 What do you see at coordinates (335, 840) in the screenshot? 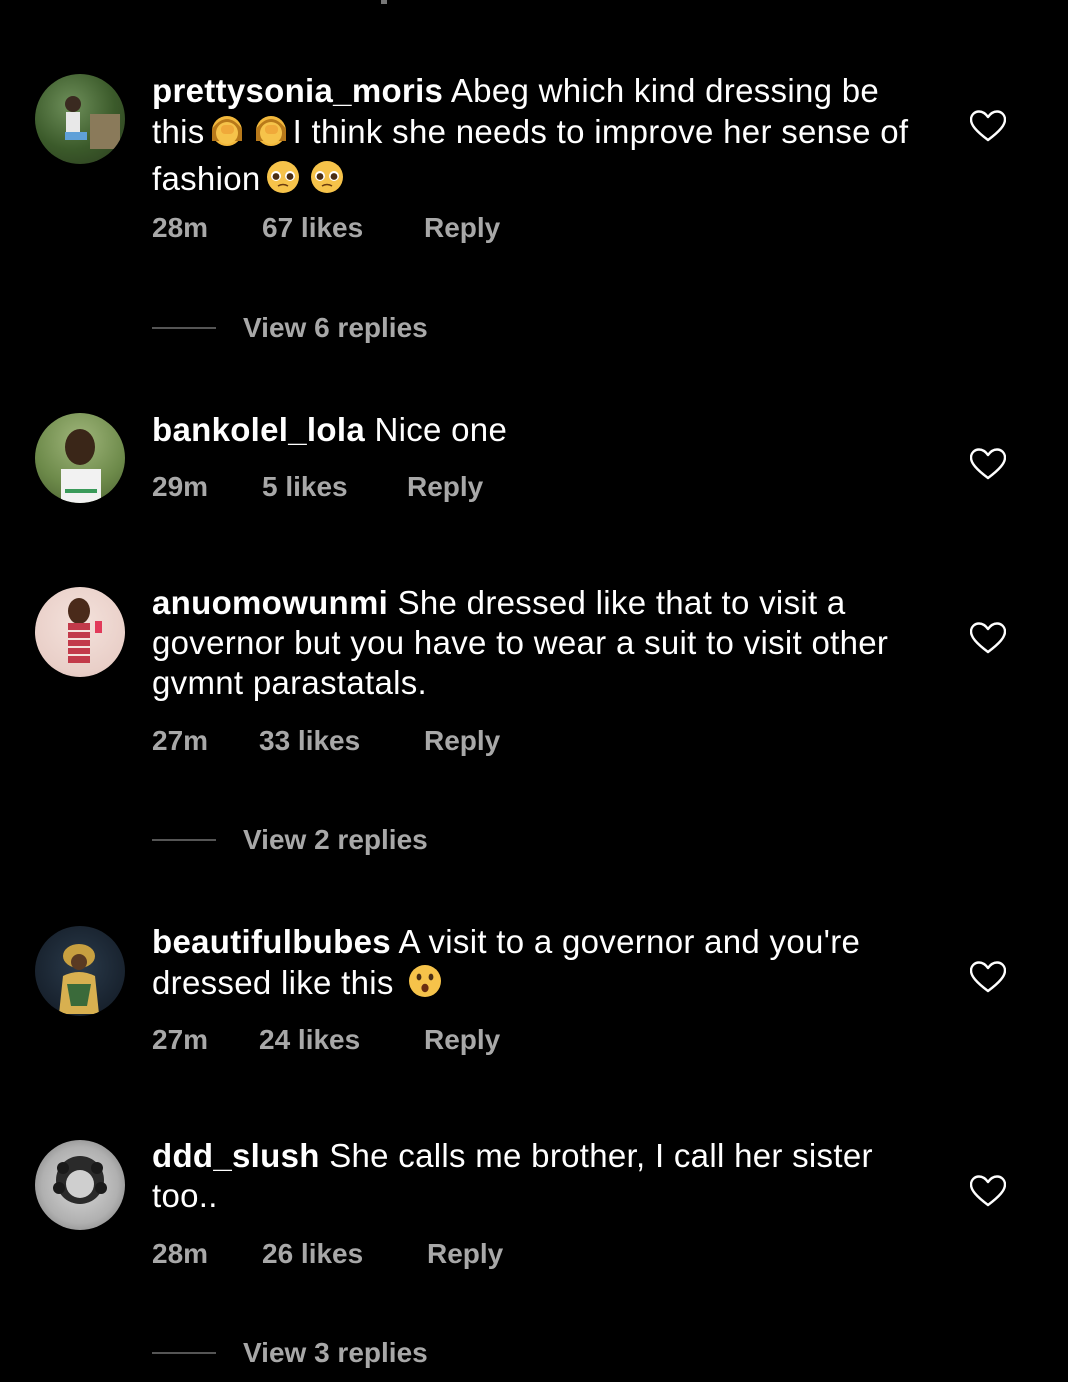
I see `view-replies-label: View 2 replies` at bounding box center [335, 840].